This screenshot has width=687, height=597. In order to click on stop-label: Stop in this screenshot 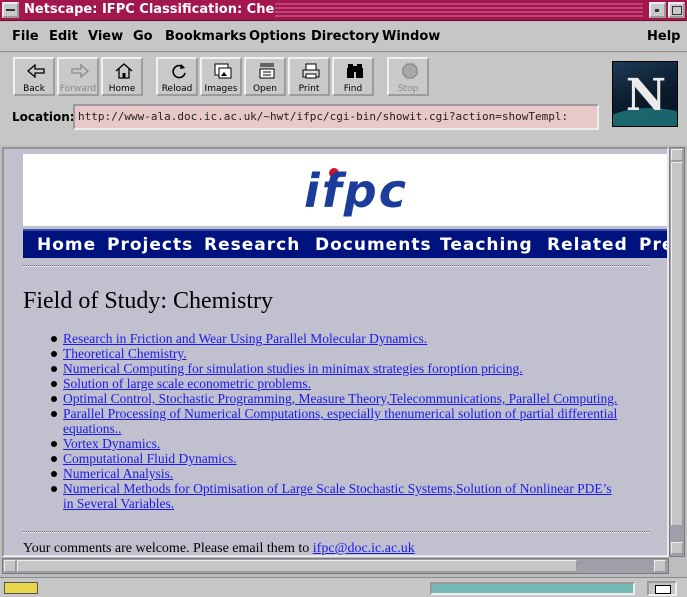, I will do `click(408, 89)`.